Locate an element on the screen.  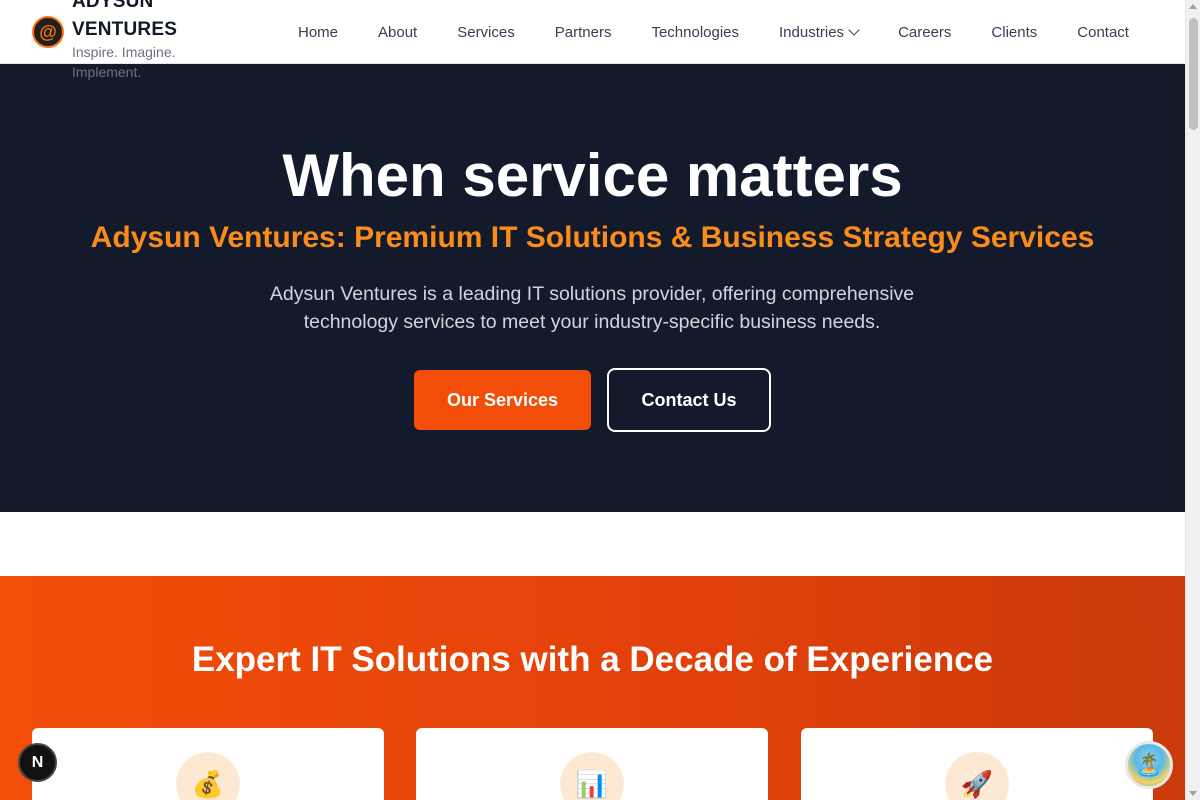
brand-name: ADYSUN VENTURES is located at coordinates (125, 20).